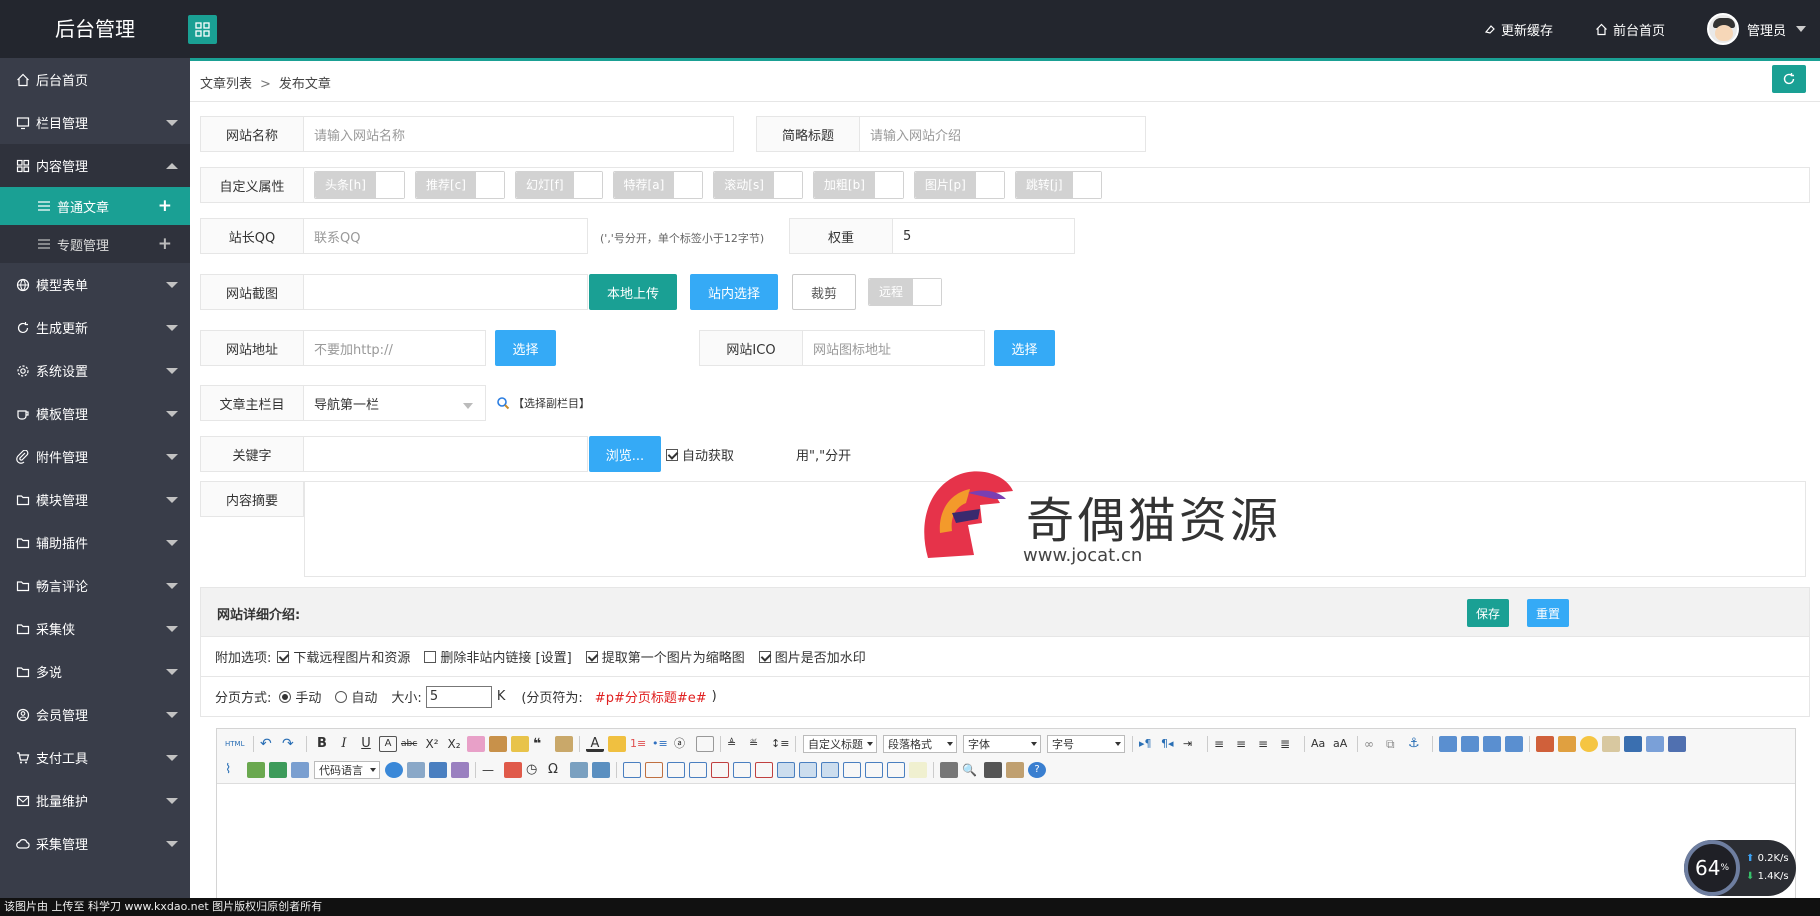 This screenshot has width=1820, height=916. Describe the element at coordinates (395, 348) in the screenshot. I see `url-input: 不要加http://` at that location.